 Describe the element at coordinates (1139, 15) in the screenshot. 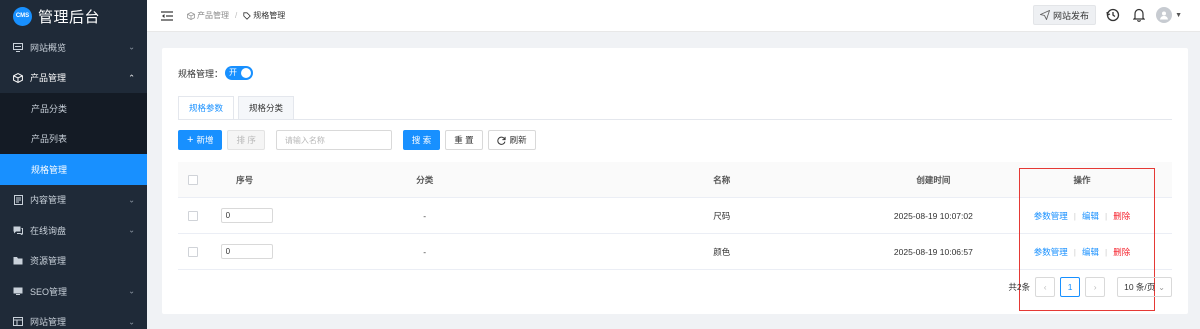

I see `bell-icon` at that location.